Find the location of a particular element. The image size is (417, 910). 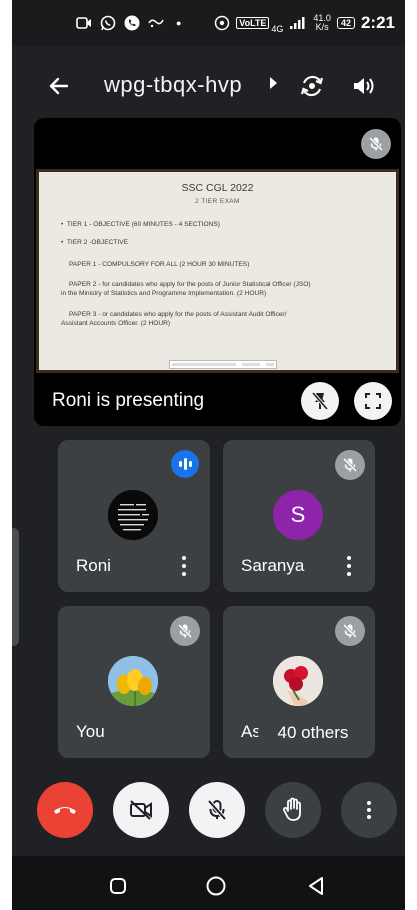

back-button is located at coordinates (58, 86).